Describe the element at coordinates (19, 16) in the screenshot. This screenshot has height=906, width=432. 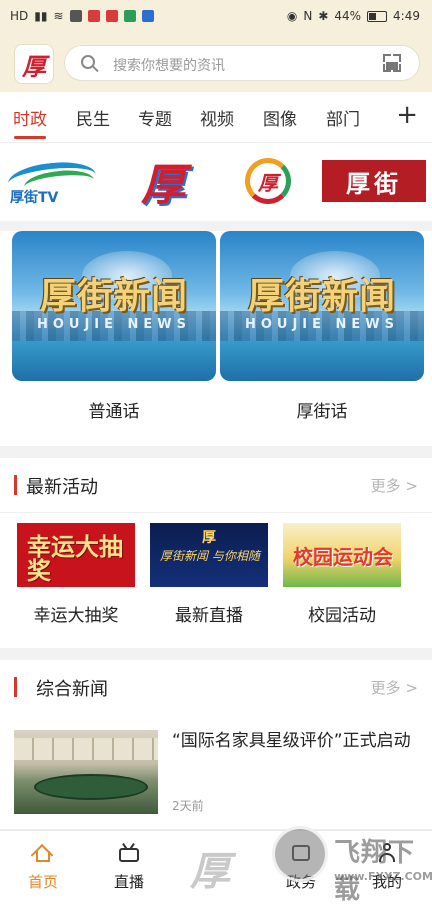
I see `network-indicator: HD` at that location.